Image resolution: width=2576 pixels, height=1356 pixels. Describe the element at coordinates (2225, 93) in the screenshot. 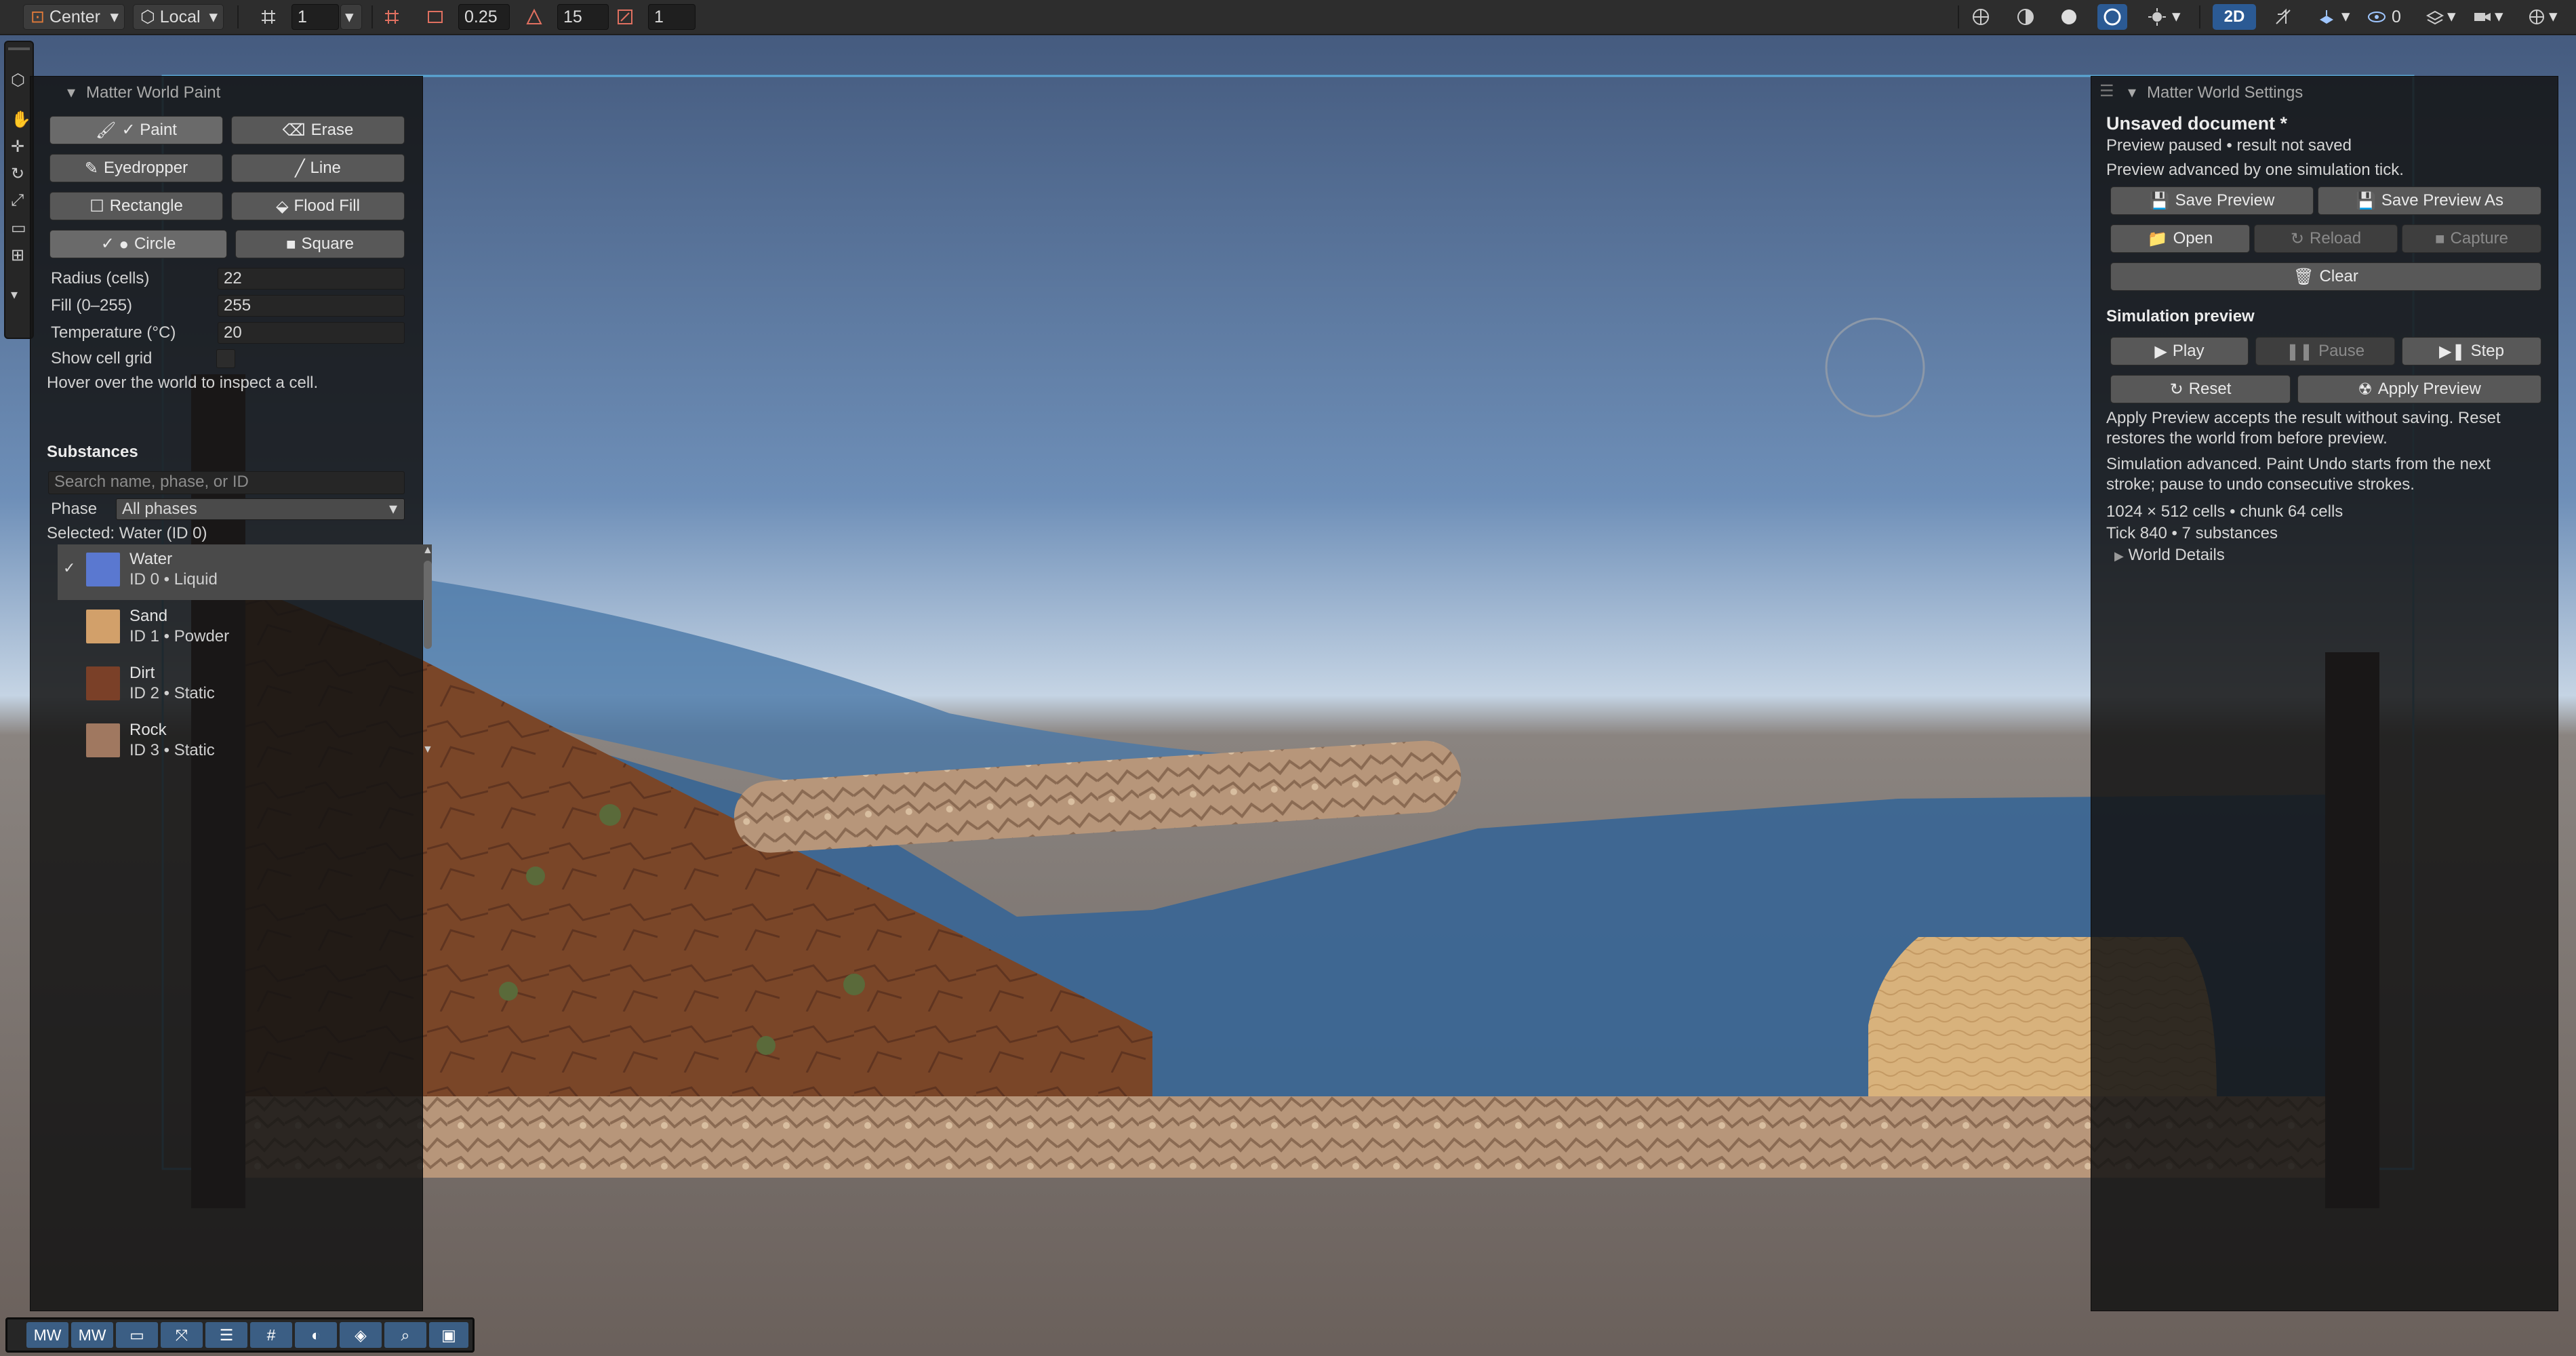

I see `settings-panel-title: Matter World Settings` at that location.